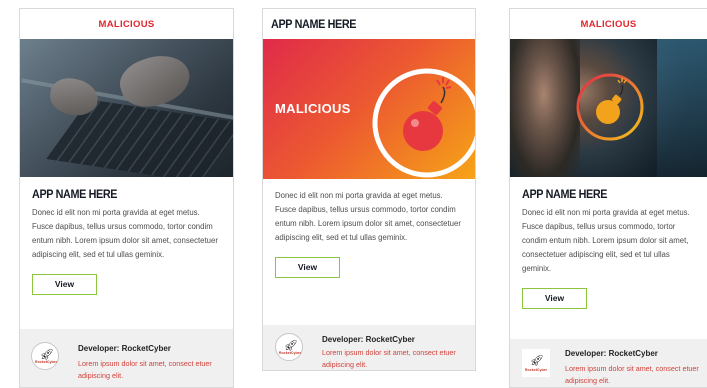 This screenshot has width=707, height=388. What do you see at coordinates (313, 108) in the screenshot?
I see `hero-category-label: MALICIOUS` at bounding box center [313, 108].